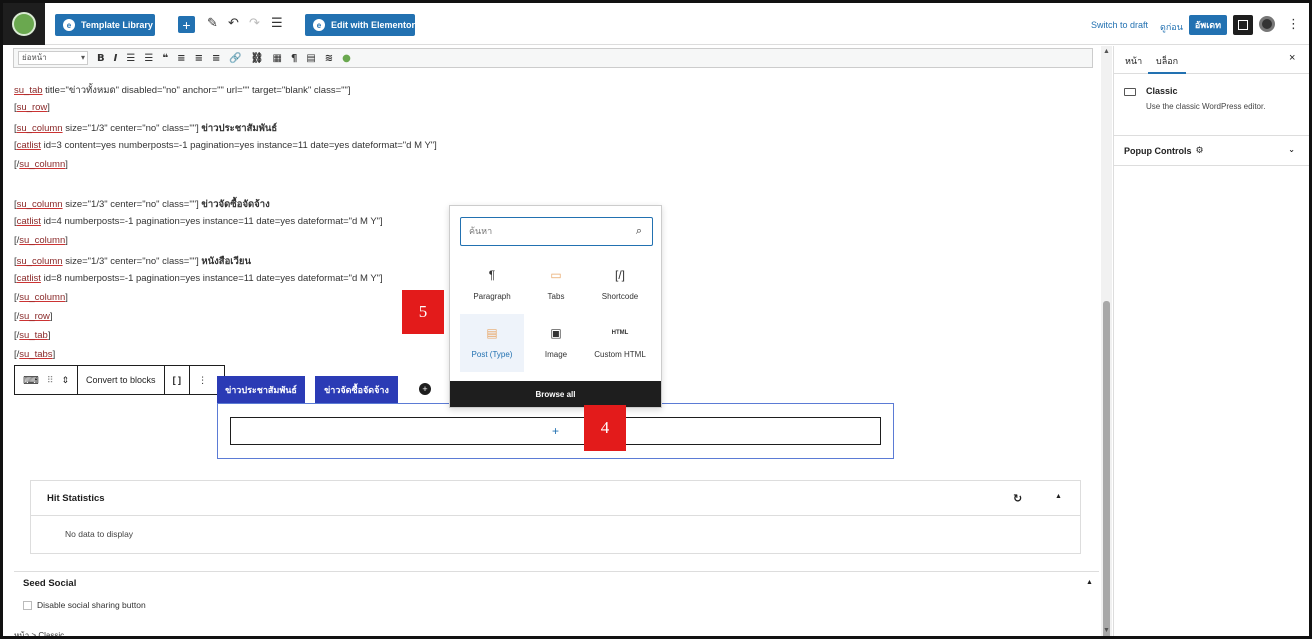 The image size is (1312, 639). What do you see at coordinates (1106, 630) in the screenshot?
I see `scroll-down-icon: ▼` at bounding box center [1106, 630].